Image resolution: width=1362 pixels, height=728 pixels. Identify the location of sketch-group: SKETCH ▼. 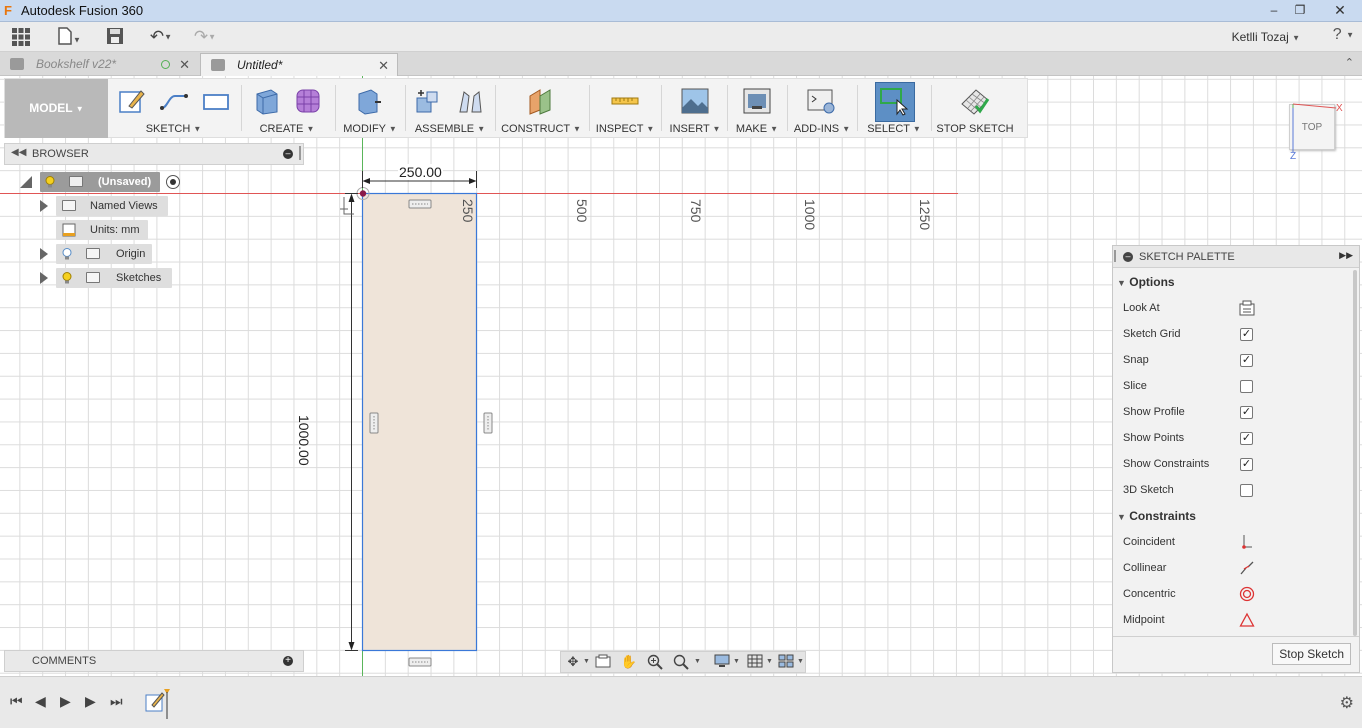
(173, 108).